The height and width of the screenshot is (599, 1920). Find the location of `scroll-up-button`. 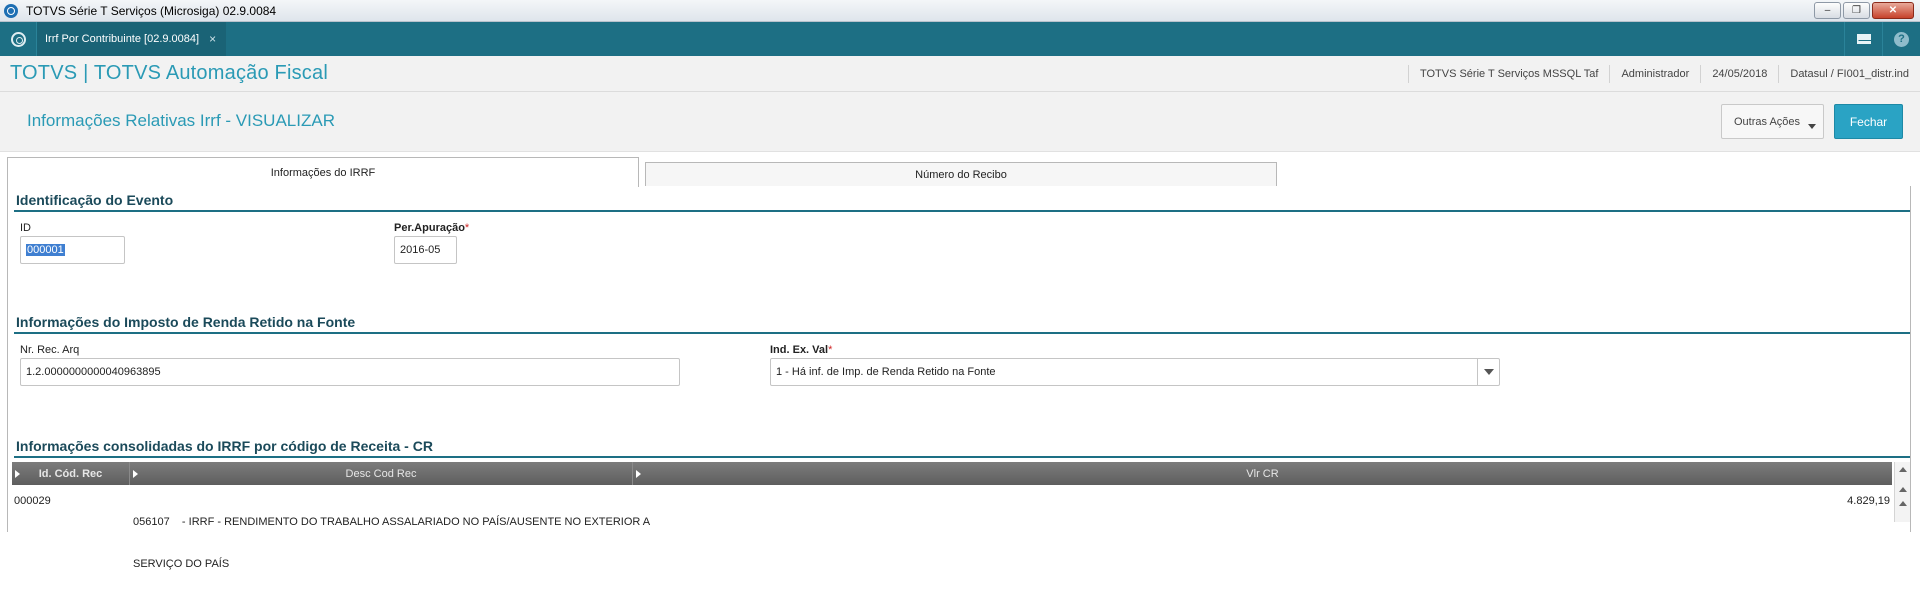

scroll-up-button is located at coordinates (1903, 489).